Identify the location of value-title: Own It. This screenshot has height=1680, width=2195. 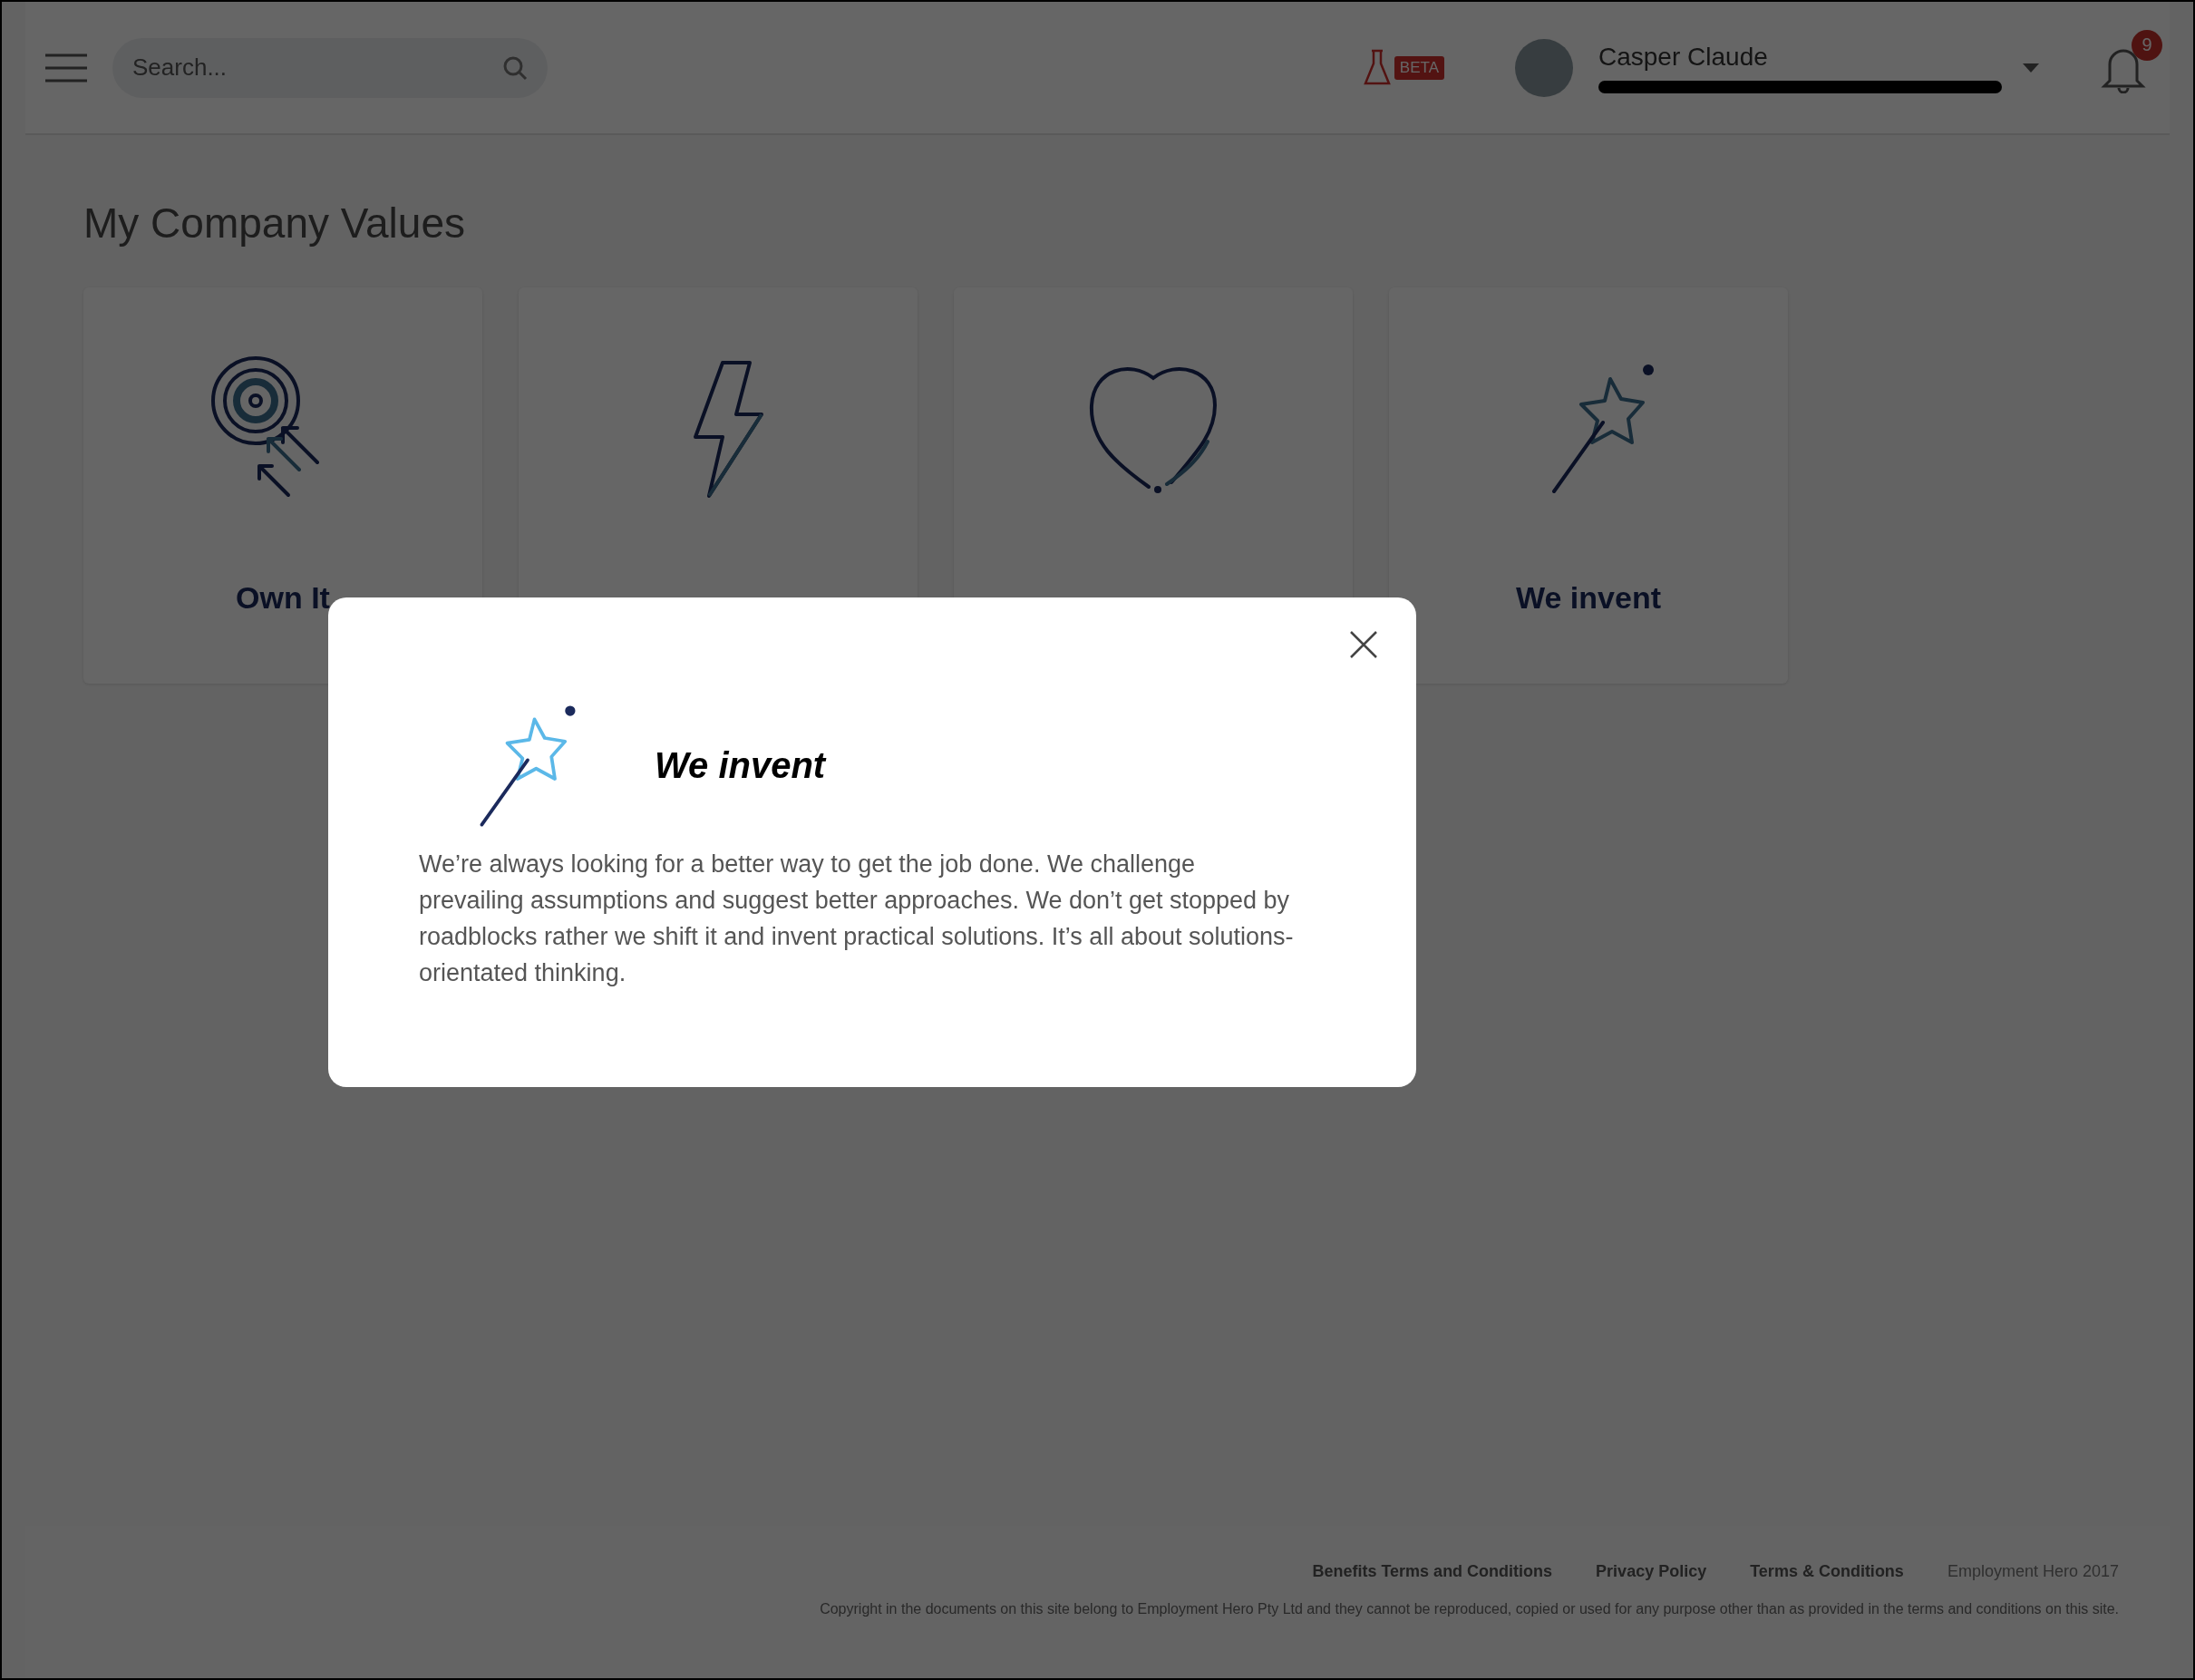
(283, 598).